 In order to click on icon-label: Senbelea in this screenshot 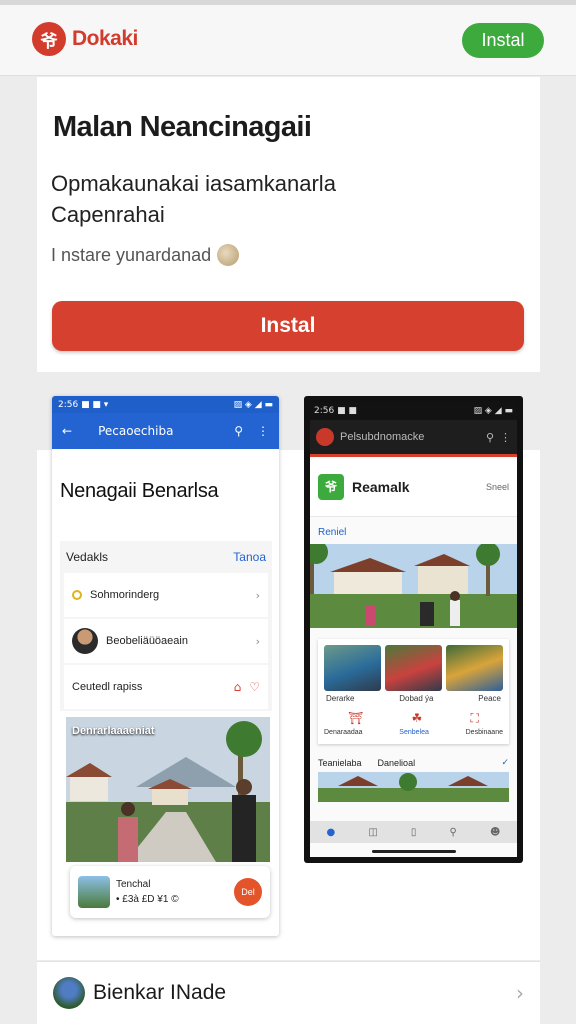, I will do `click(414, 732)`.